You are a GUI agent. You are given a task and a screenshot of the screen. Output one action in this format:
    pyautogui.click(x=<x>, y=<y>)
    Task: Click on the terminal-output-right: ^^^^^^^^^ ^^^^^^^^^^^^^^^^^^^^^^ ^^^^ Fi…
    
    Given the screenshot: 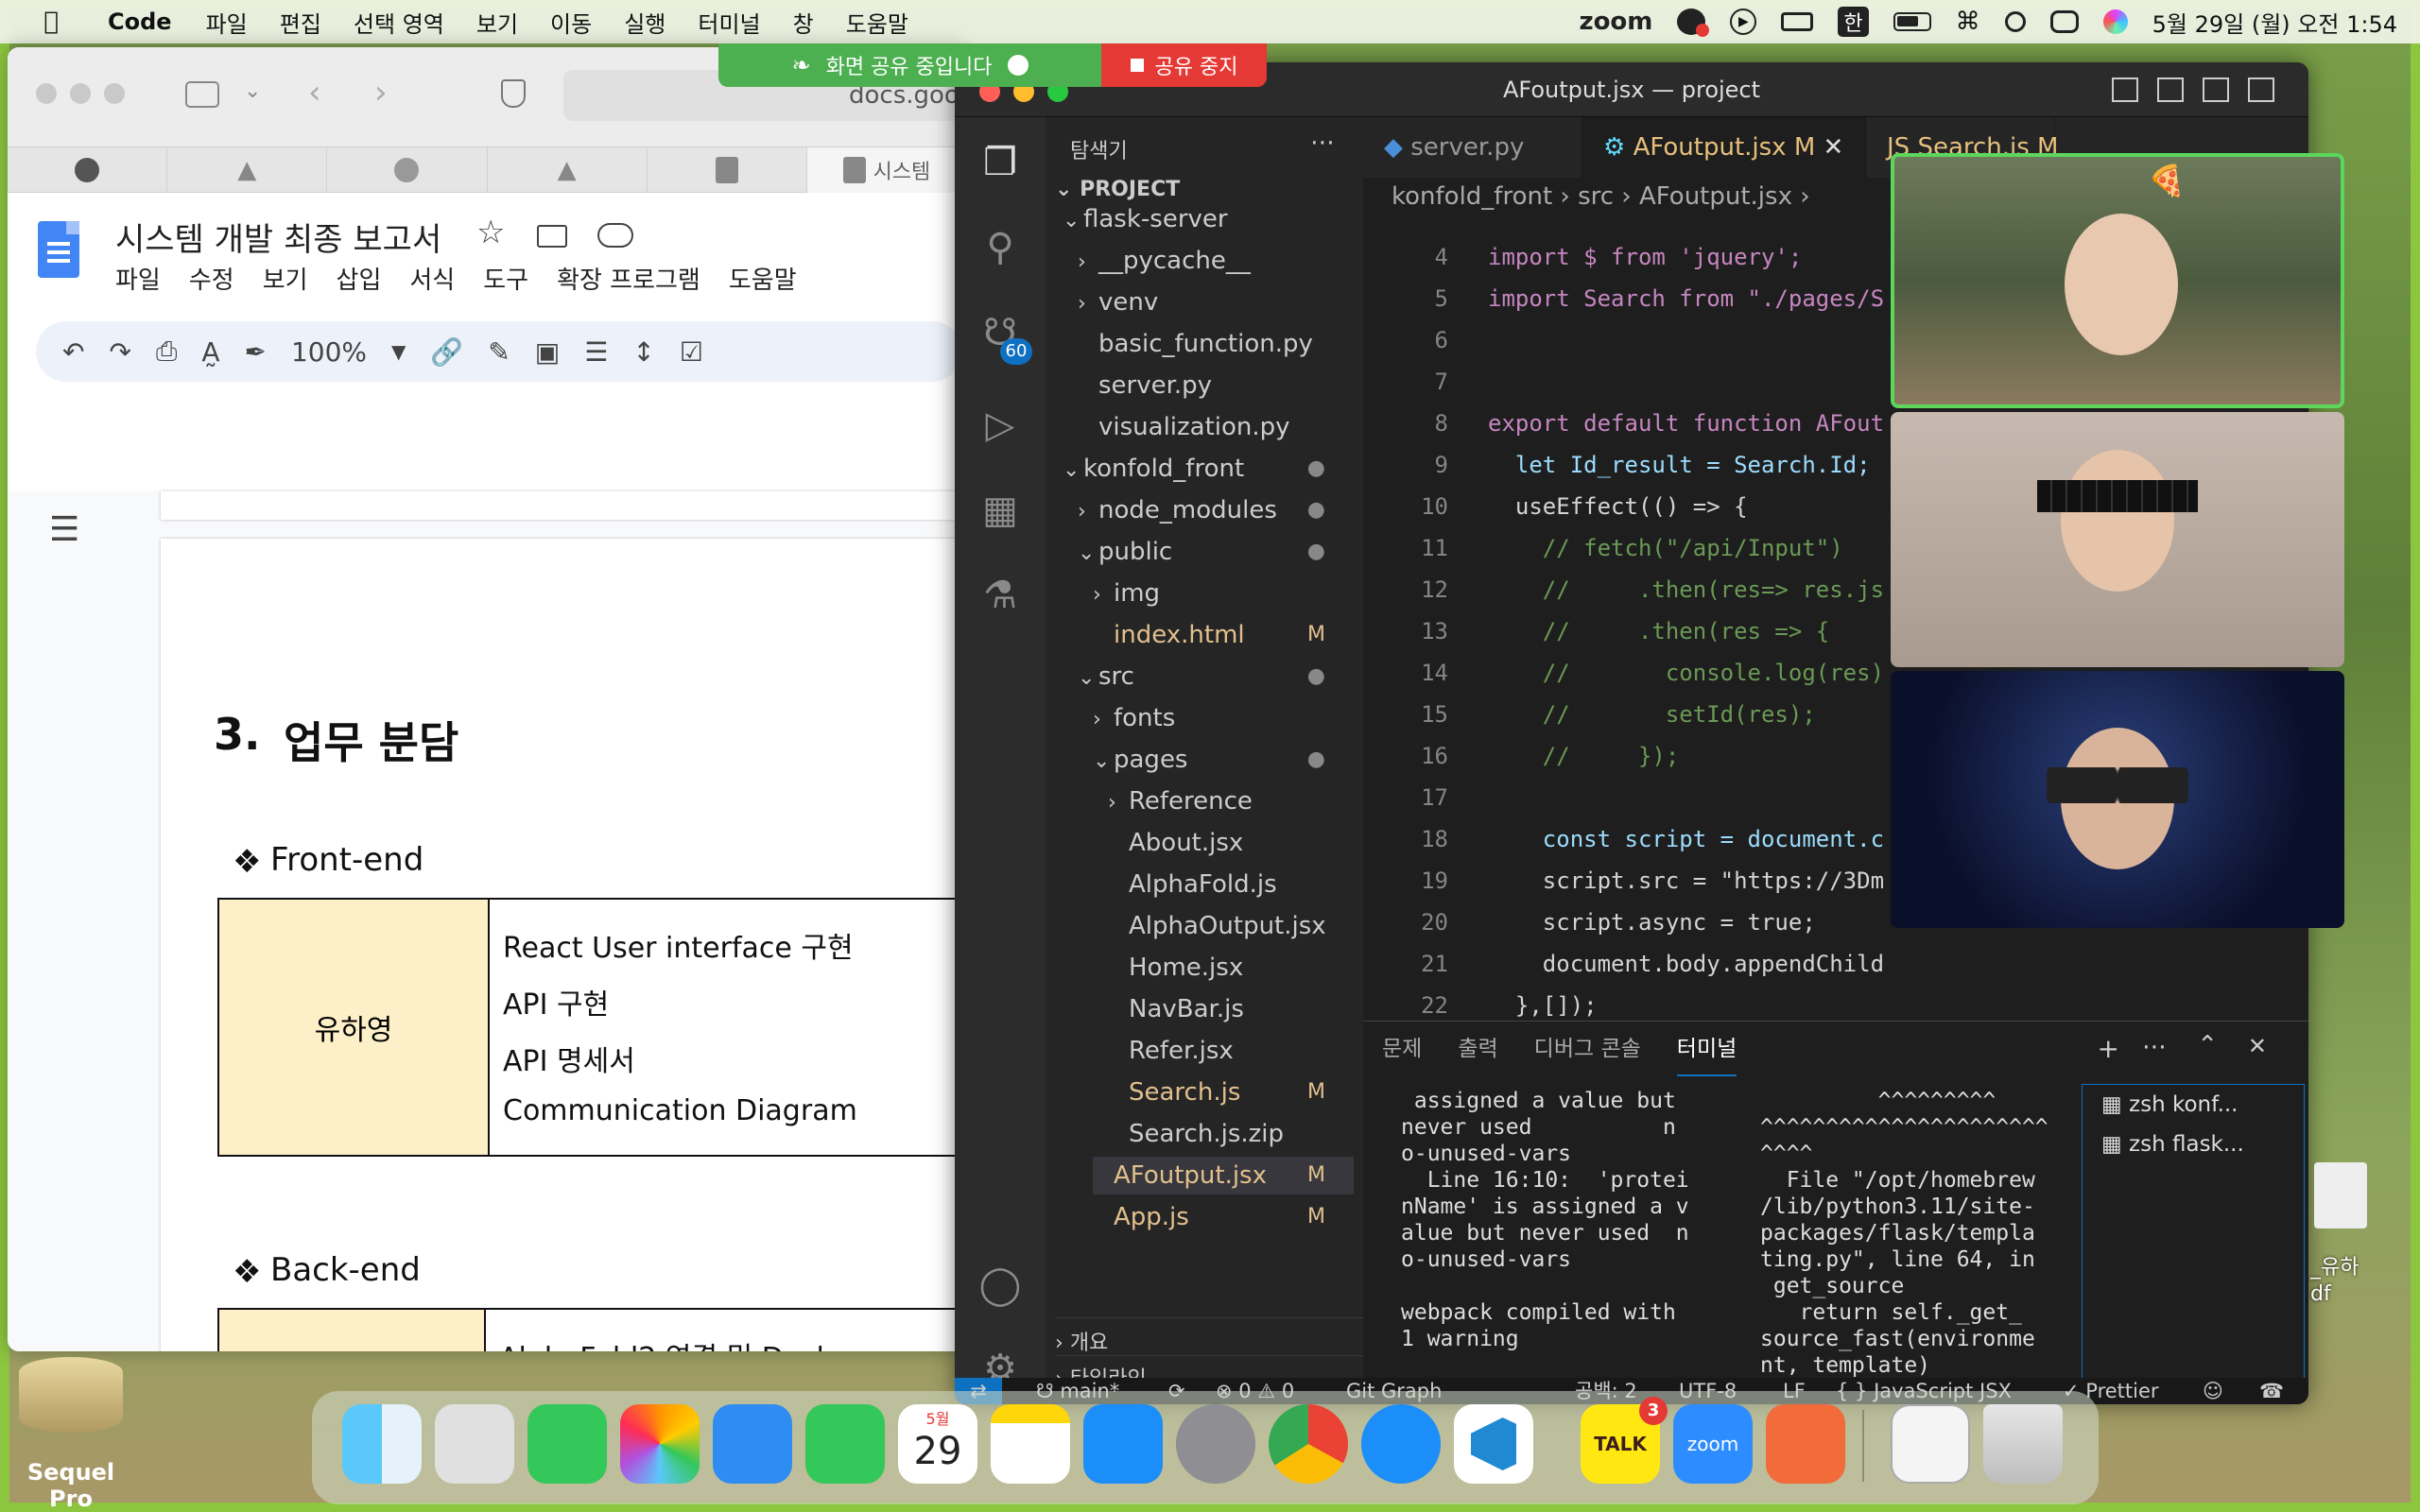 What is the action you would take?
    pyautogui.click(x=1907, y=1233)
    